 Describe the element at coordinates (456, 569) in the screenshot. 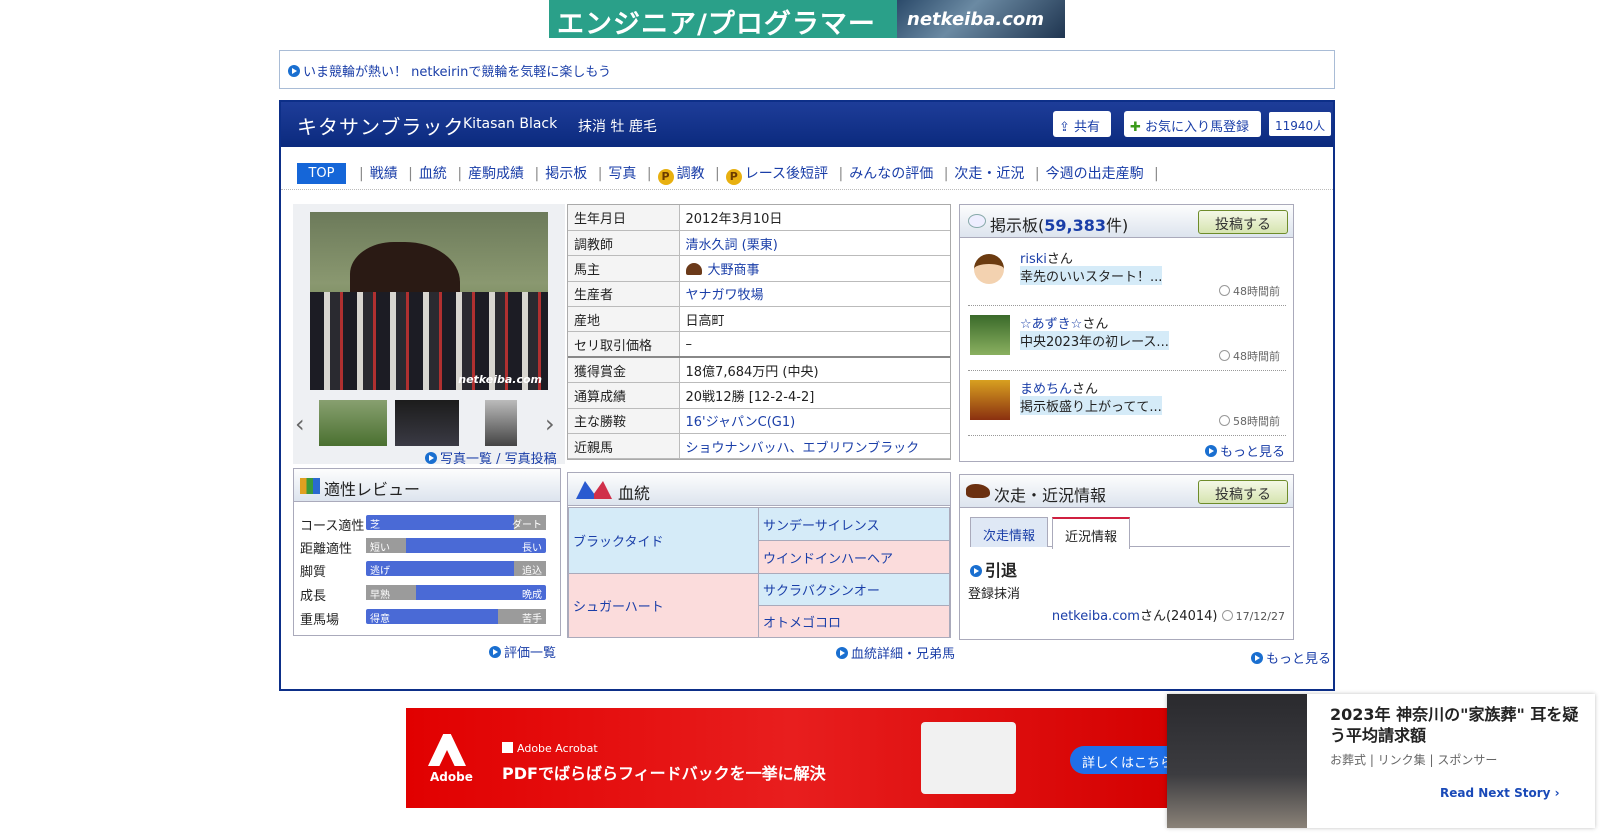

I see `review-bar: 逃げ 追込` at that location.